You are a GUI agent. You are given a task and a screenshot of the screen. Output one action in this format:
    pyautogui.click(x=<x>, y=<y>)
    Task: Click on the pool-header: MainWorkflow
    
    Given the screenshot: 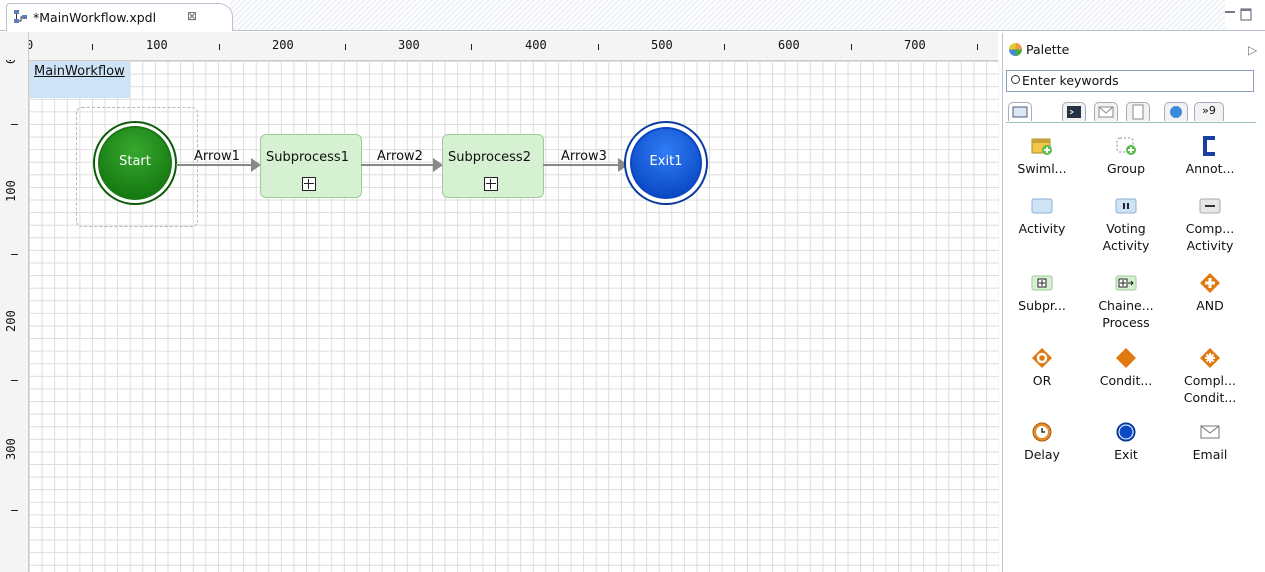 What is the action you would take?
    pyautogui.click(x=80, y=79)
    